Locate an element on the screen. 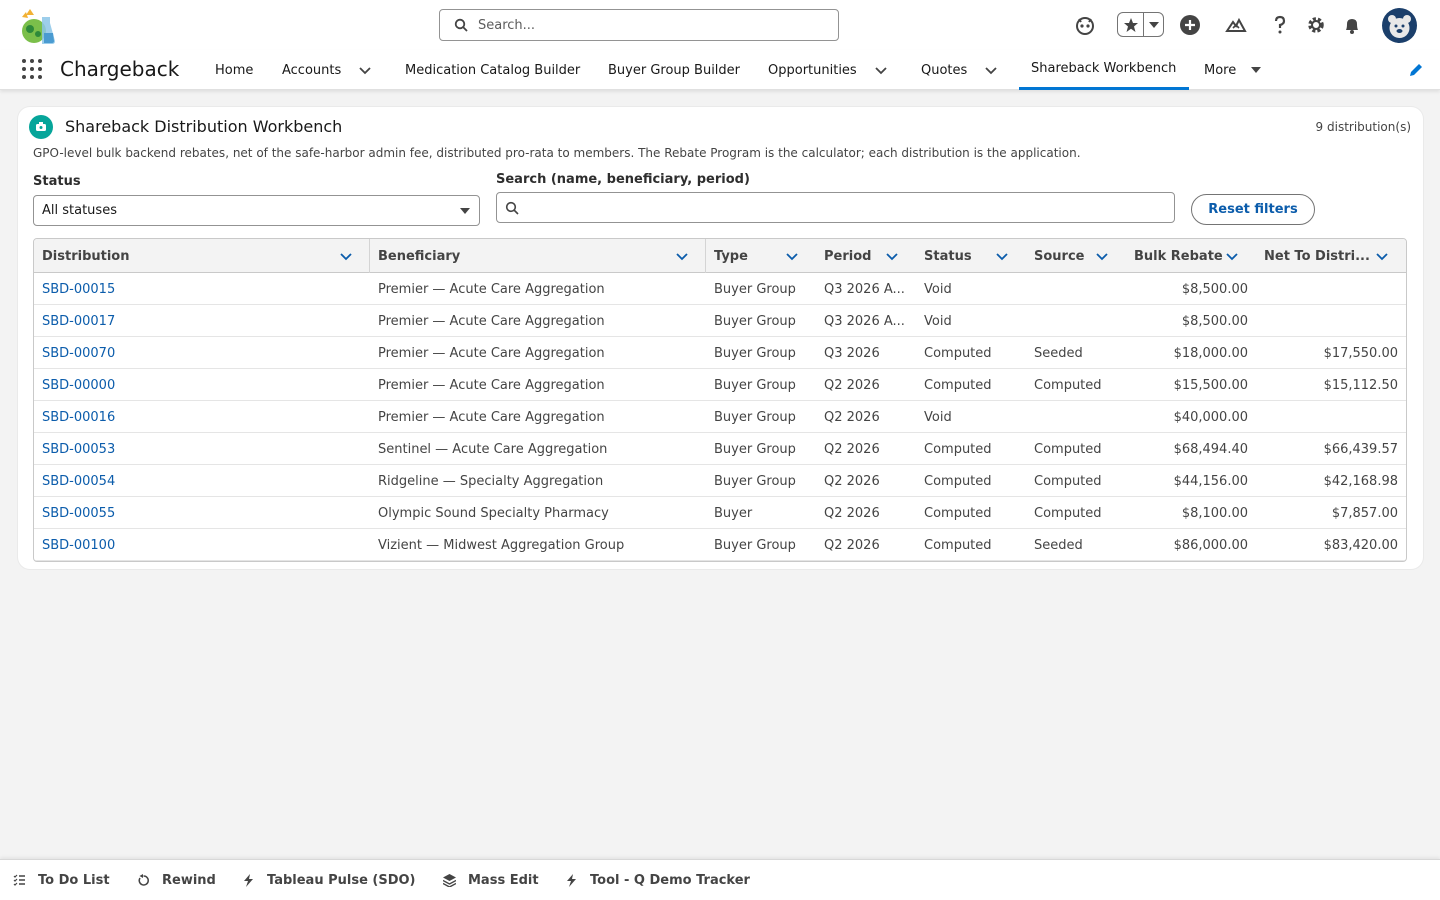 This screenshot has width=1440, height=900. cell-bulk-rebate: $68,494.40 is located at coordinates (1210, 449).